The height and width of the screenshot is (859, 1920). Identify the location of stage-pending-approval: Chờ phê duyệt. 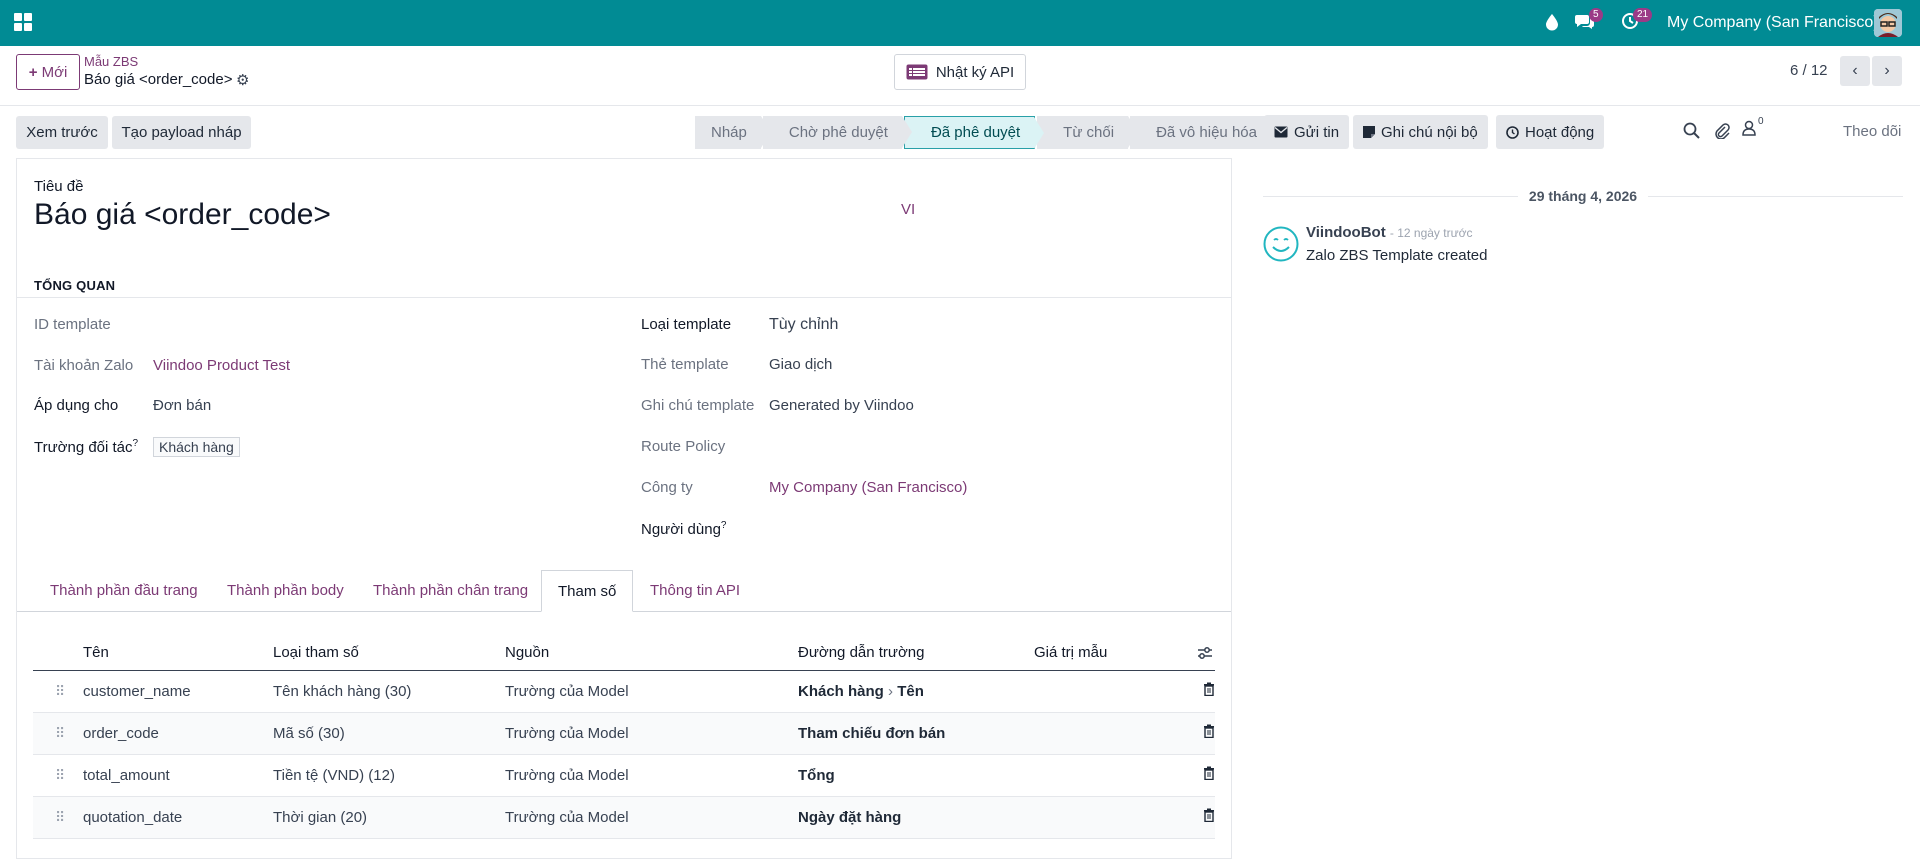
(837, 132).